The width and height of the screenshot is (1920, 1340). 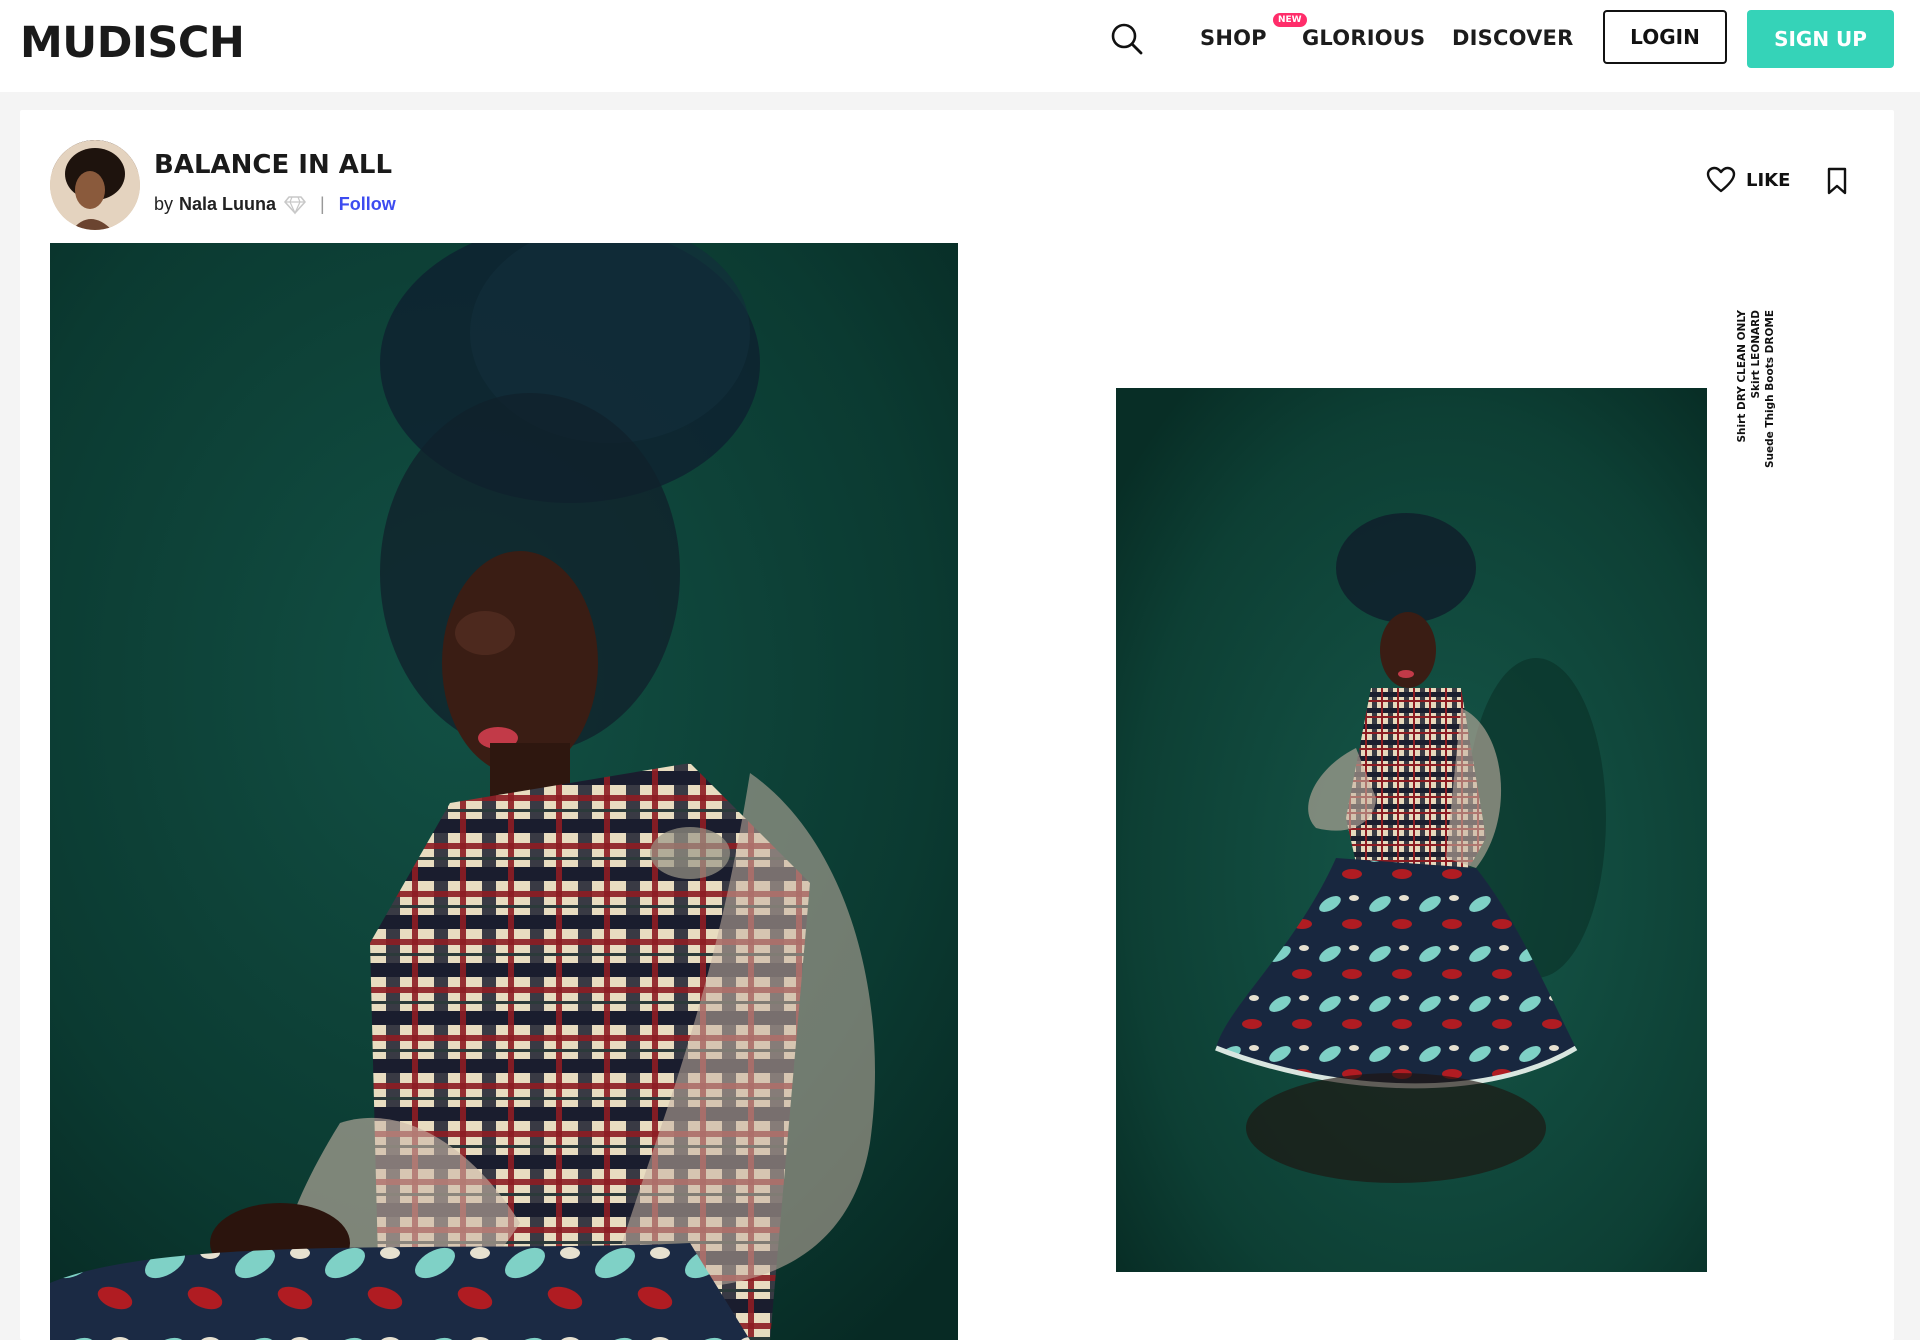 What do you see at coordinates (1756, 354) in the screenshot?
I see `credit-line-skirt: Skirt LEONARD` at bounding box center [1756, 354].